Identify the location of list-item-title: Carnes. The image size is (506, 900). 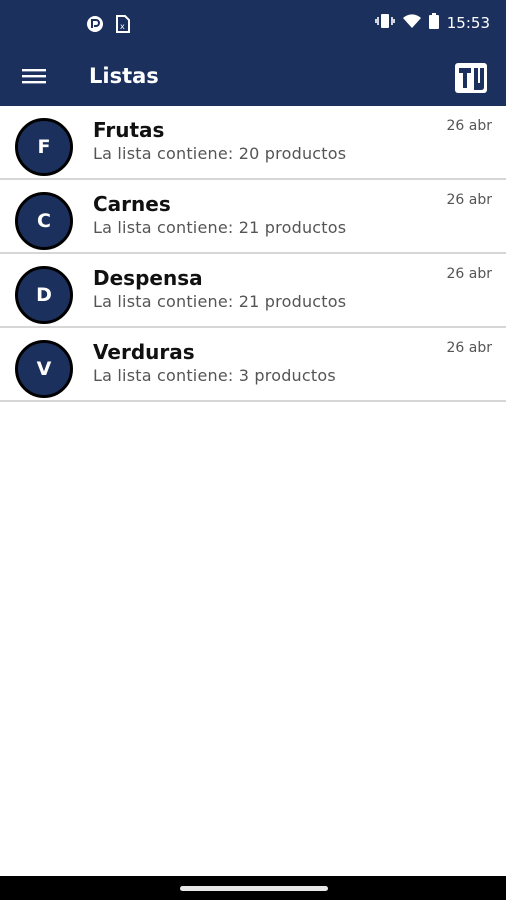
(132, 204).